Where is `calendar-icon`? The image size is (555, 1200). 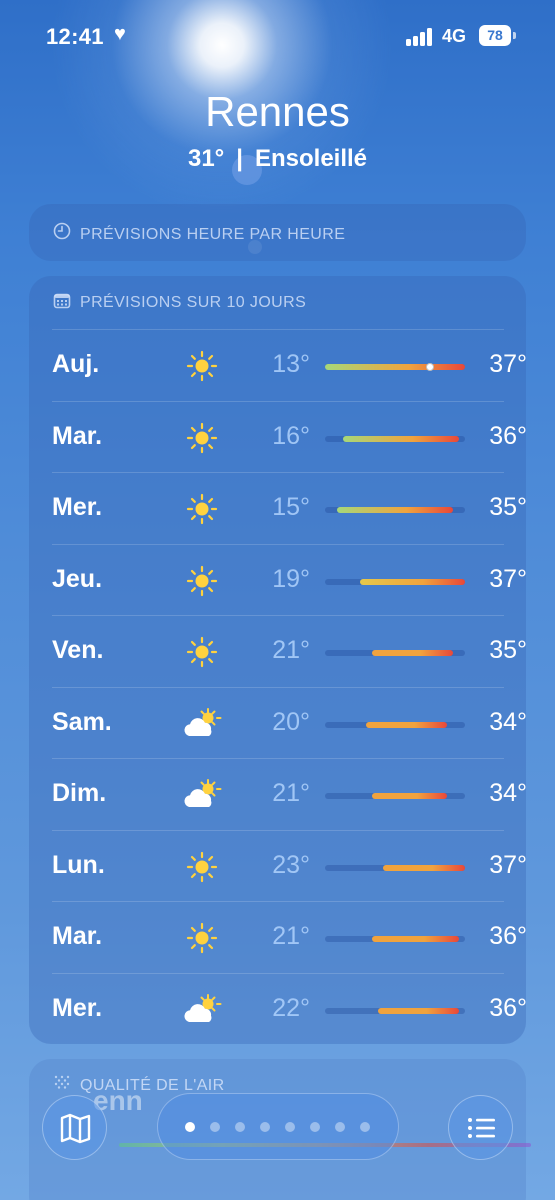
calendar-icon is located at coordinates (62, 303).